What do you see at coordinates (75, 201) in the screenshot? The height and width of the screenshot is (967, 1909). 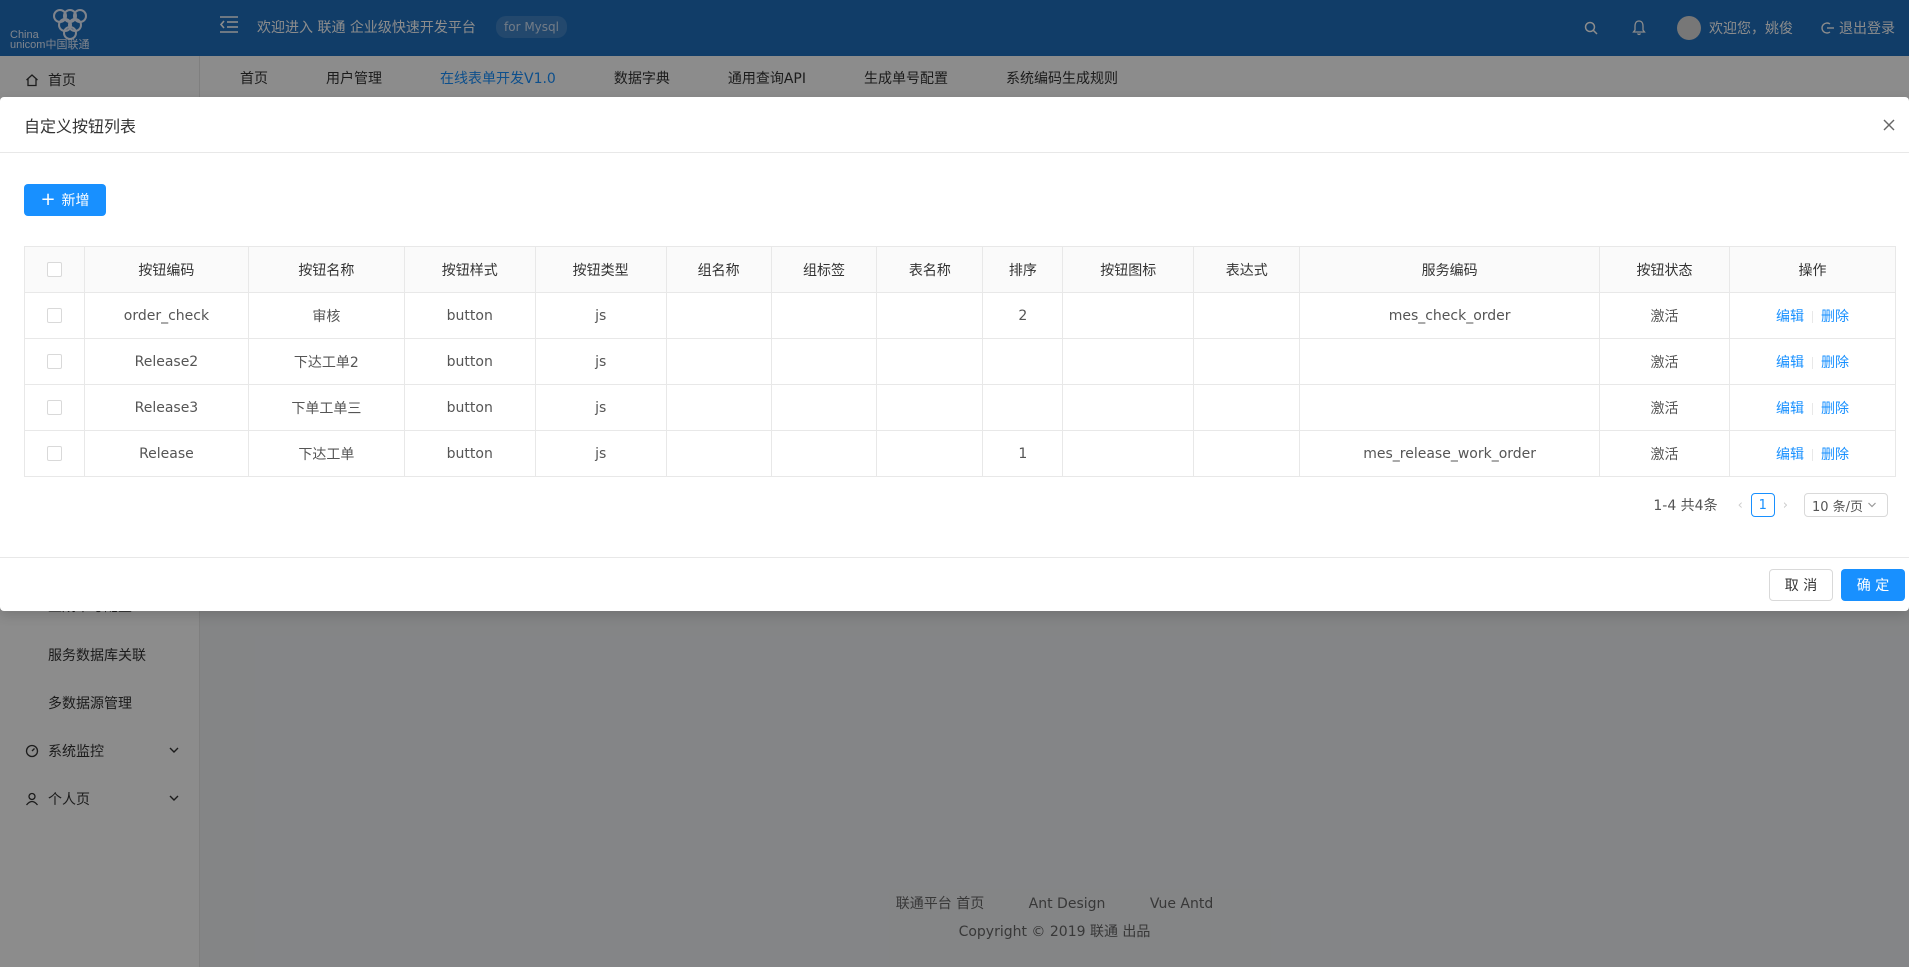 I see `add-button-label: 新增` at bounding box center [75, 201].